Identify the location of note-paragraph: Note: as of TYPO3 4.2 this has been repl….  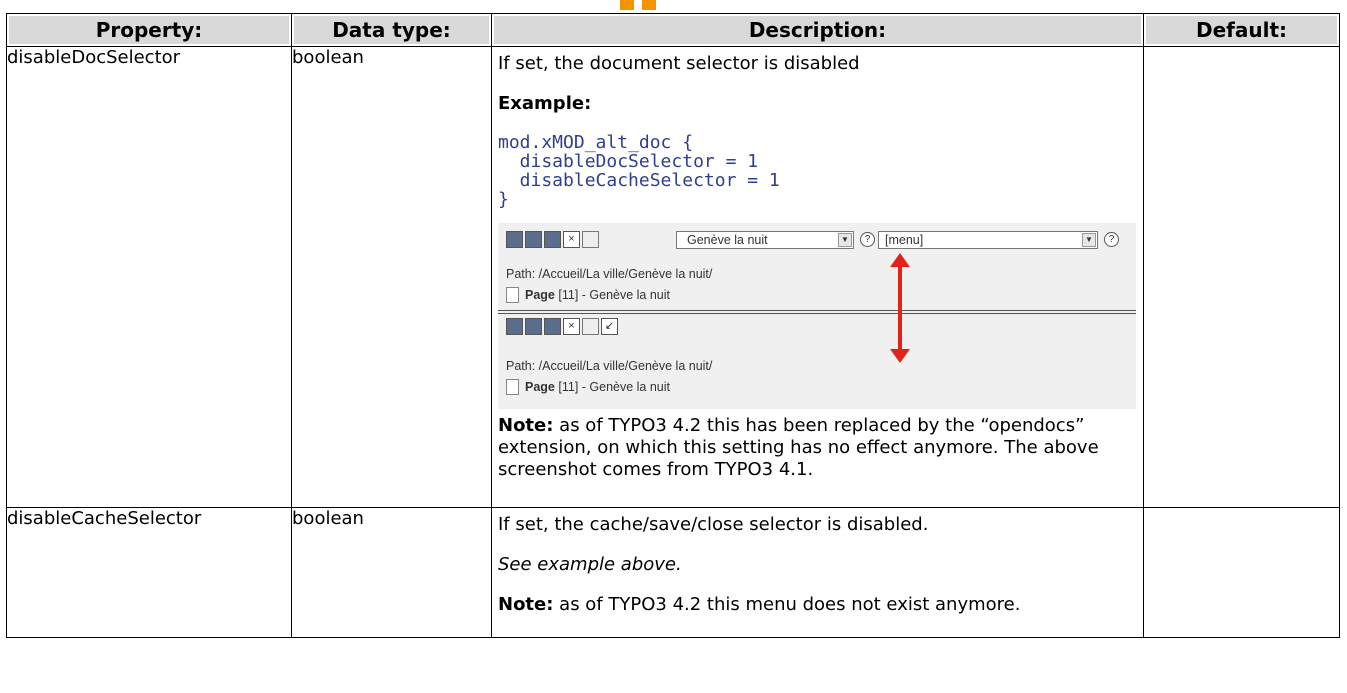
(798, 447).